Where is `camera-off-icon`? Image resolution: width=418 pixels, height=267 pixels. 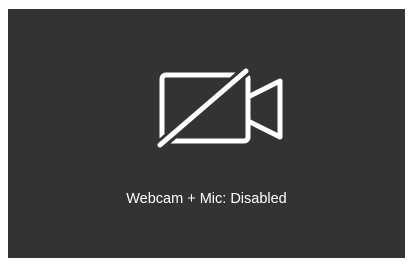 camera-off-icon is located at coordinates (221, 109).